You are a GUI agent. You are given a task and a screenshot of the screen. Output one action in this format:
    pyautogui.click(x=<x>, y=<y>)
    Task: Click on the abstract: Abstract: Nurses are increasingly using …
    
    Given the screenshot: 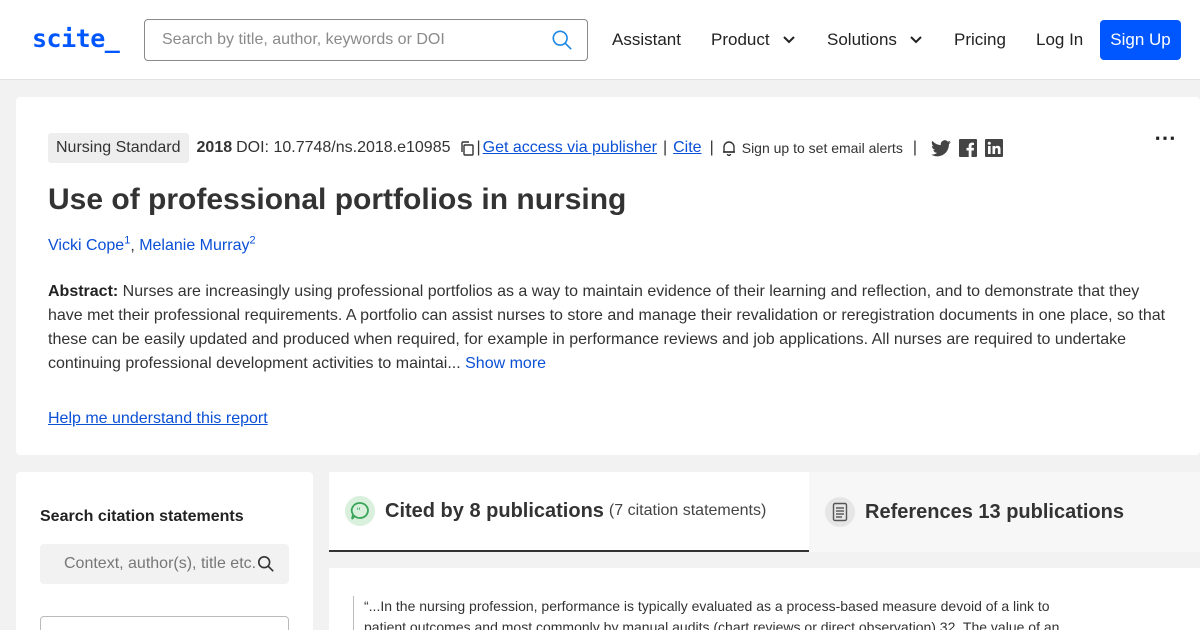 What is the action you would take?
    pyautogui.click(x=608, y=328)
    